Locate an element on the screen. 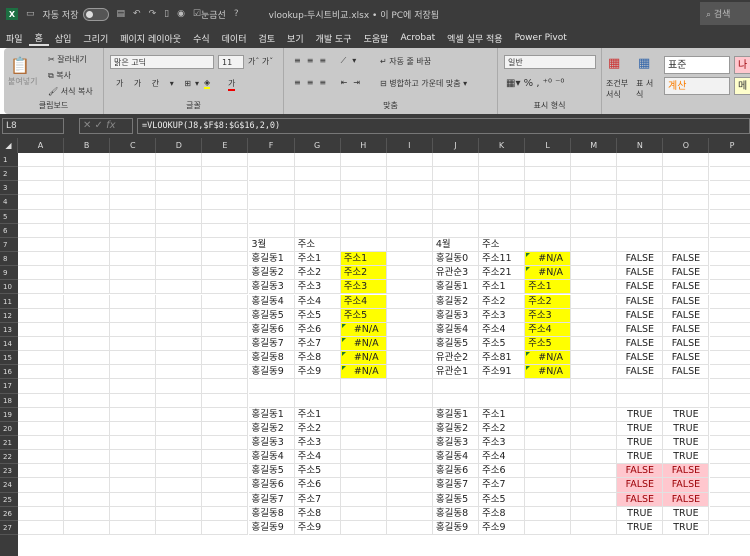 The image size is (750, 556). copy-button: ⧉ 복사 is located at coordinates (59, 75).